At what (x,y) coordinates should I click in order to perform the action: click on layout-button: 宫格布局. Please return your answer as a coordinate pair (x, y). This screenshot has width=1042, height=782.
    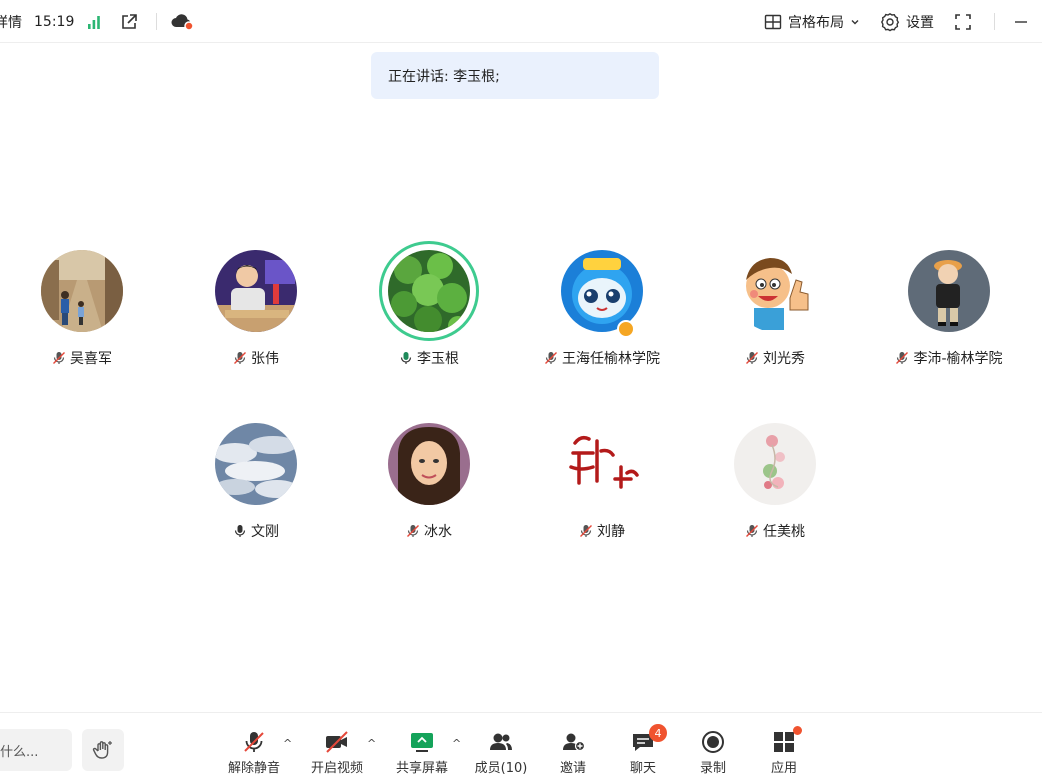
    Looking at the image, I should click on (812, 21).